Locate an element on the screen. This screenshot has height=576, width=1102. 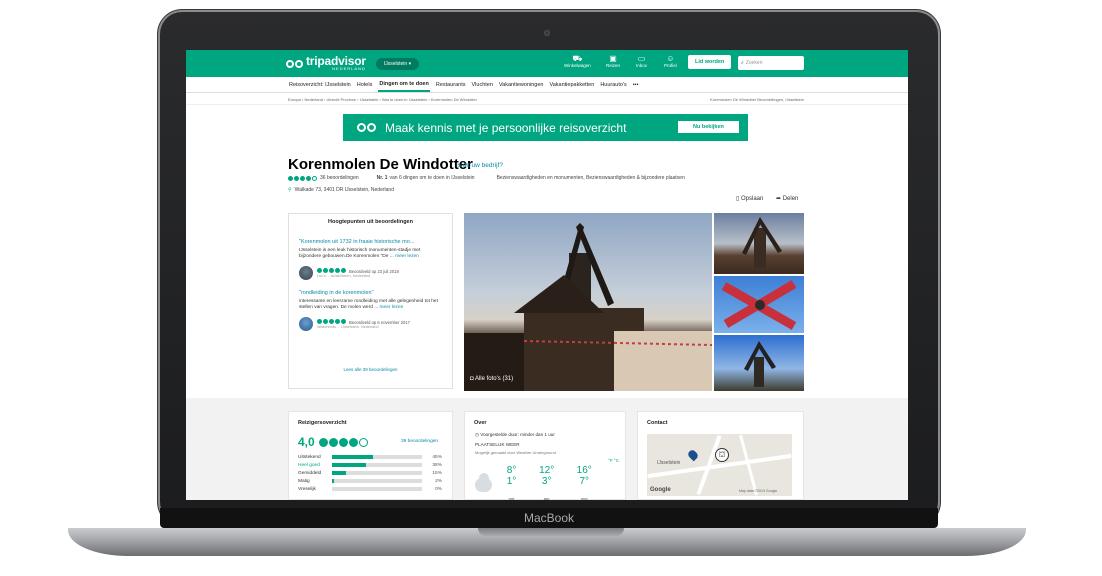
rating-row: Vreselijk 0% is located at coordinates (372, 489).